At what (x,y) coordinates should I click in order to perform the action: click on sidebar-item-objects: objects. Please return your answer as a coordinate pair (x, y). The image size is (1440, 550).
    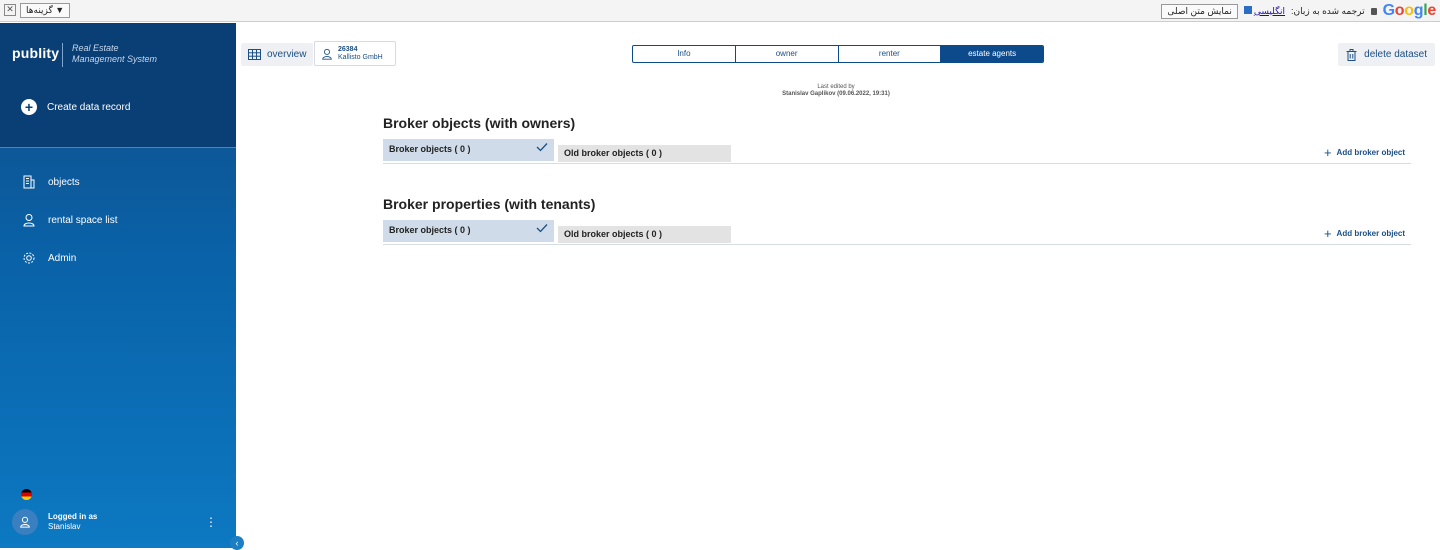
    Looking at the image, I should click on (118, 182).